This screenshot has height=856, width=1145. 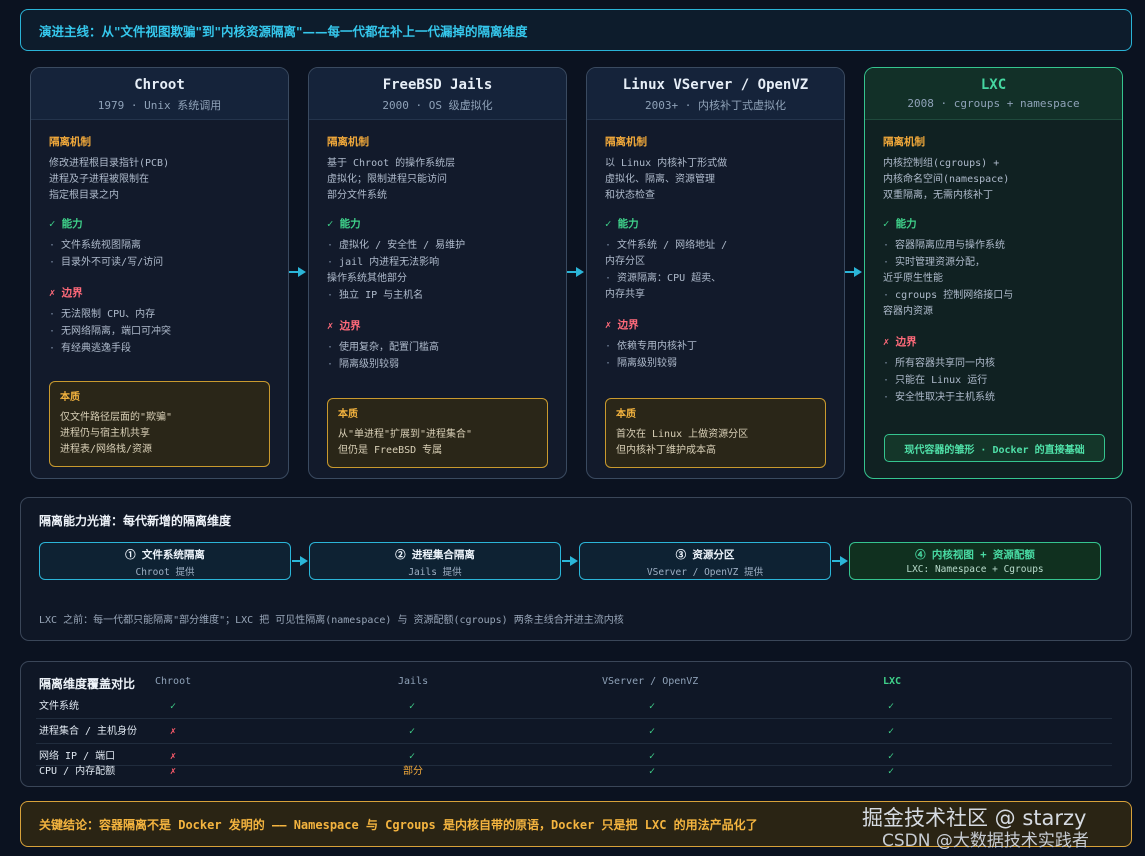 What do you see at coordinates (87, 684) in the screenshot?
I see `coverage-title: 隔离维度覆盖对比` at bounding box center [87, 684].